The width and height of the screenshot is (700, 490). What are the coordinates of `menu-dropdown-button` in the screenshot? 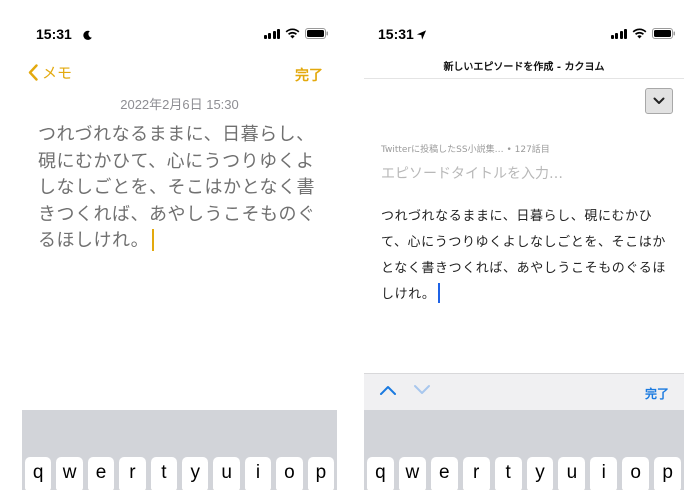 It's located at (659, 101).